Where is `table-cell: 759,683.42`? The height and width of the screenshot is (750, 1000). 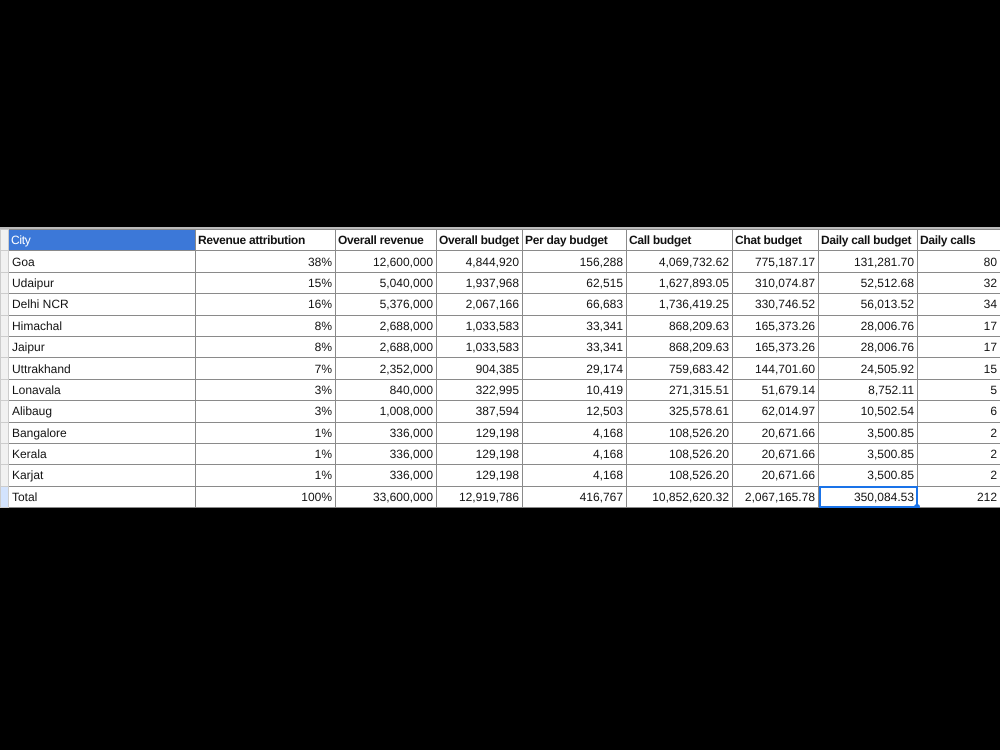 table-cell: 759,683.42 is located at coordinates (679, 369).